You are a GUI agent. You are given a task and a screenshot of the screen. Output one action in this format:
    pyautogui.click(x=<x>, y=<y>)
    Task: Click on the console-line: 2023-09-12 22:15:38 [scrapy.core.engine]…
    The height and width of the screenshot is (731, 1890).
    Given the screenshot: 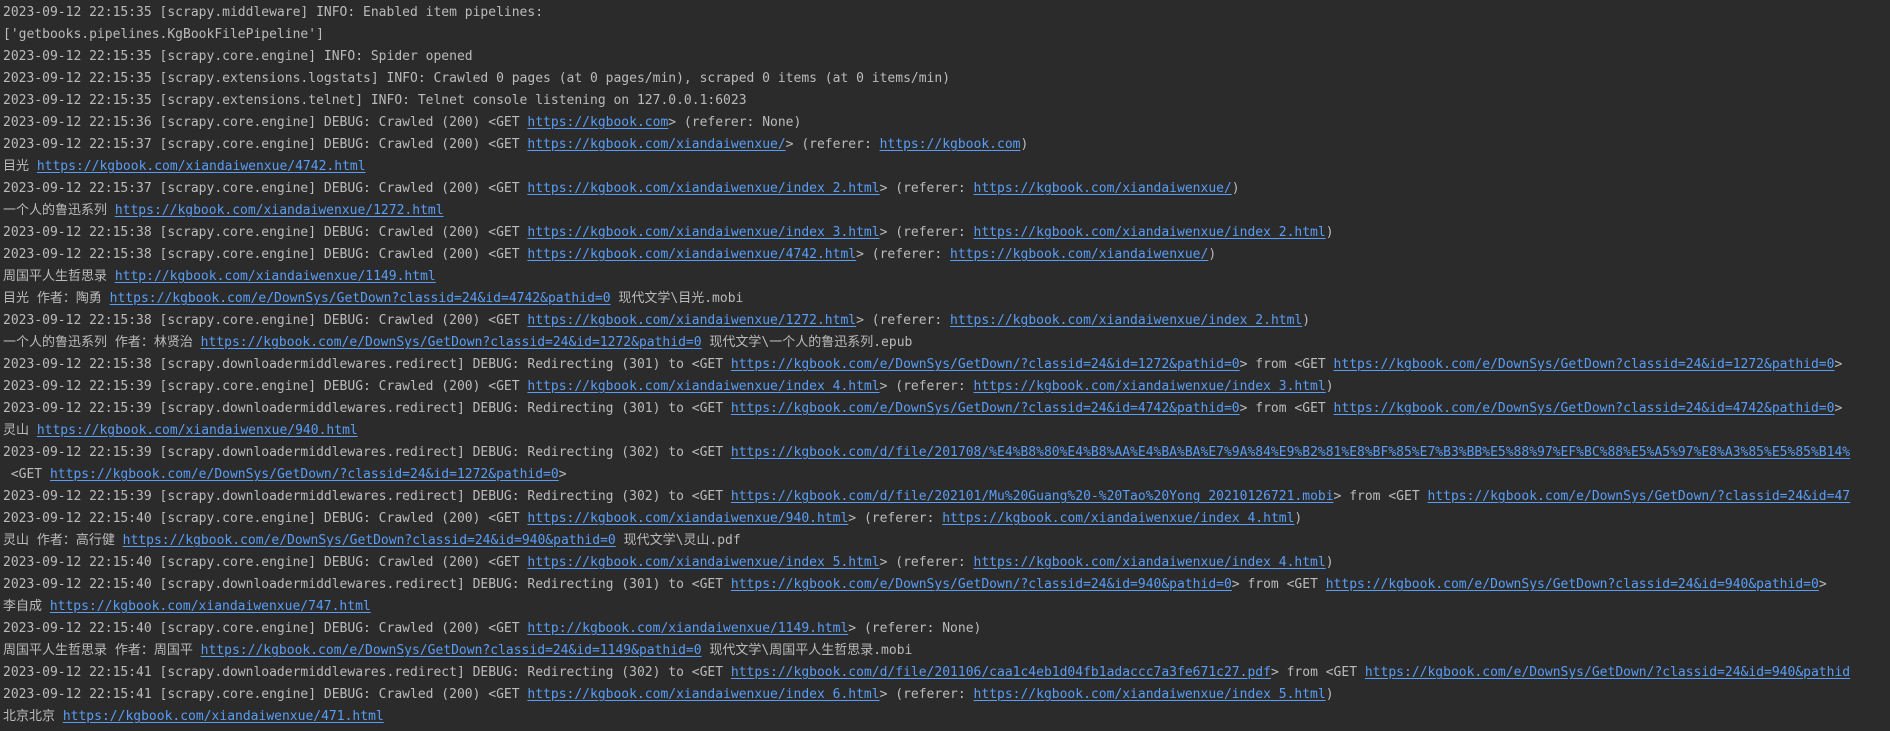 What is the action you would take?
    pyautogui.click(x=946, y=321)
    